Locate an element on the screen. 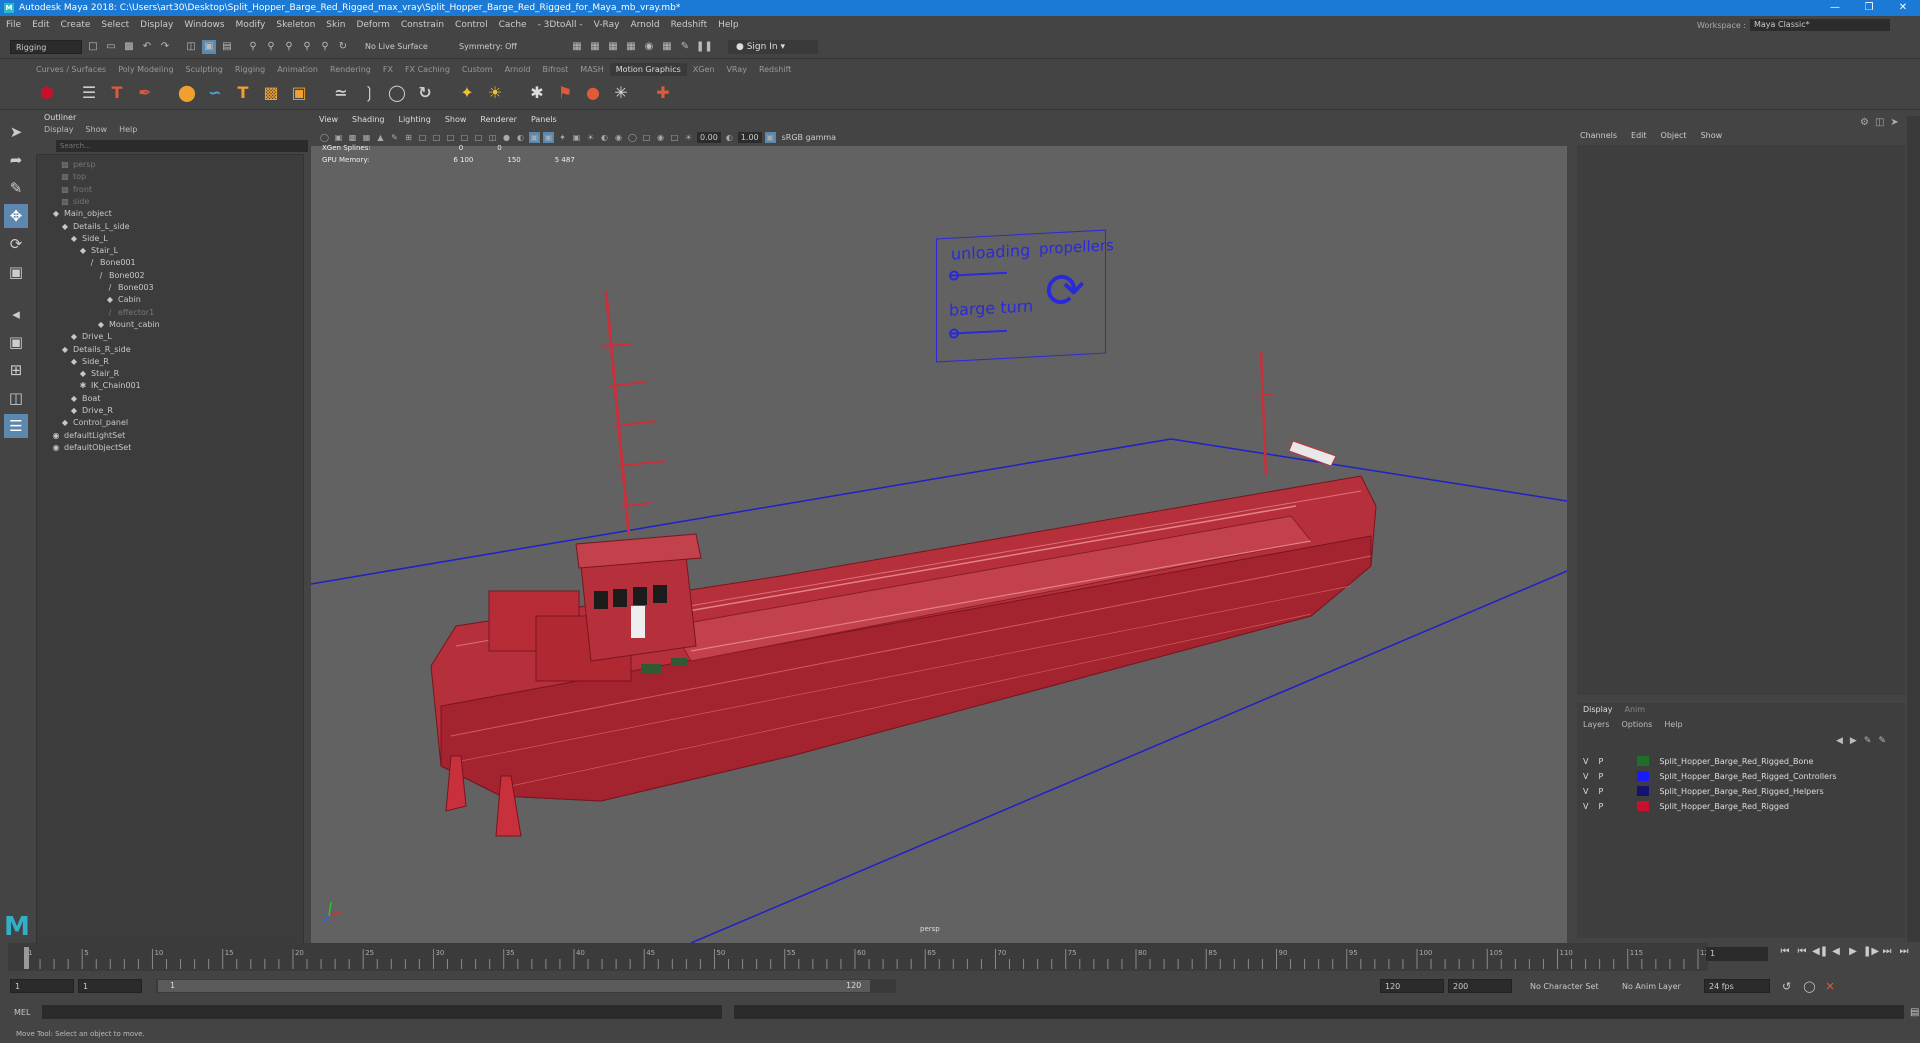 This screenshot has width=1920, height=1043. viewport-menu-view: View is located at coordinates (328, 121).